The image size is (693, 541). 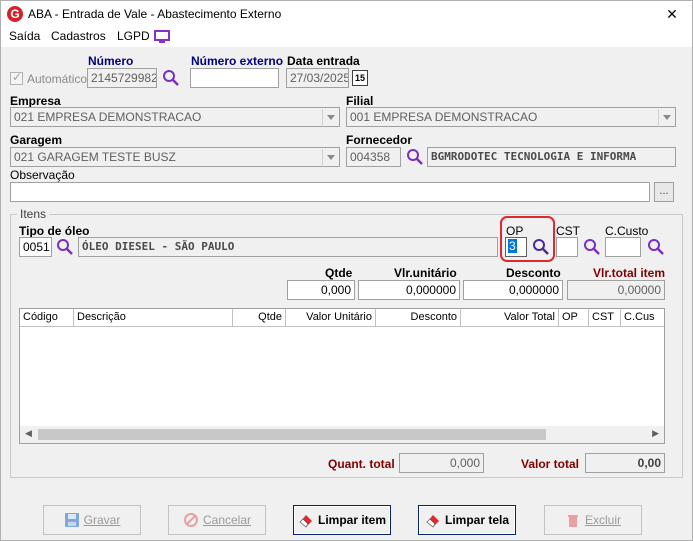 I want to click on garagem-label: Garagem, so click(x=36, y=140).